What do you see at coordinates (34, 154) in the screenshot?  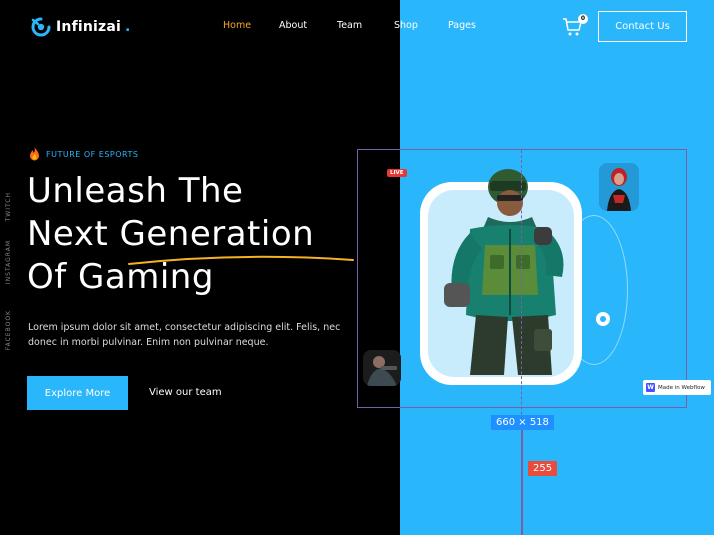 I see `fire-icon` at bounding box center [34, 154].